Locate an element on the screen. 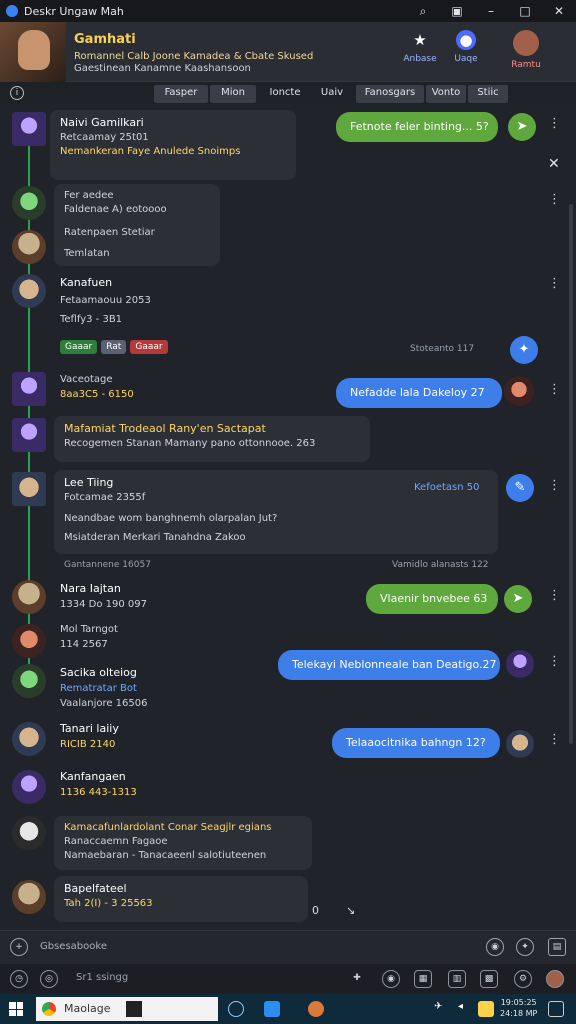  grid-icon: ▩ is located at coordinates (489, 979).